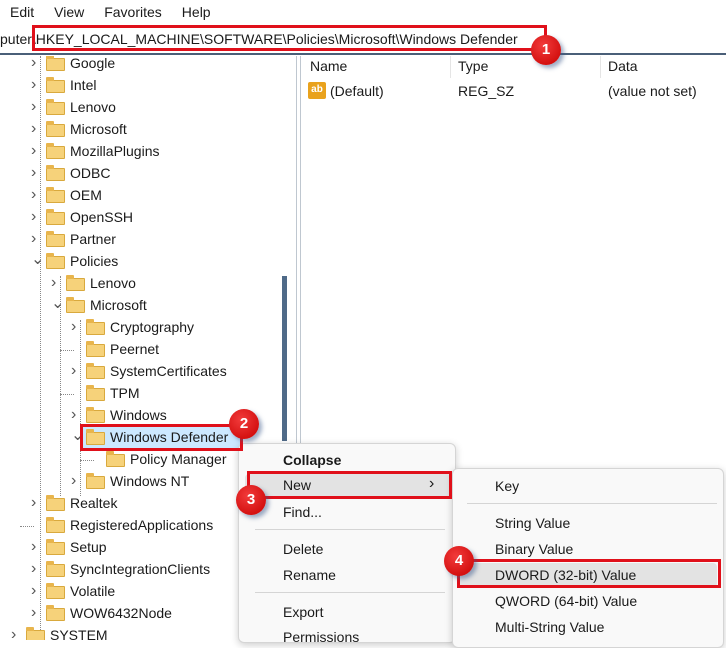 This screenshot has width=726, height=648. I want to click on tree-item: › OEM, so click(148, 196).